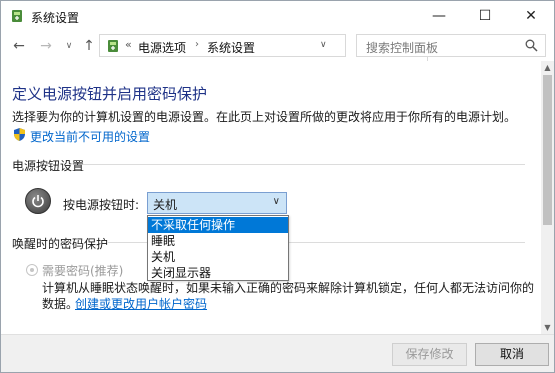 The height and width of the screenshot is (373, 555). I want to click on create-change-password-link: 创建或更改用户帐户密码, so click(141, 303).